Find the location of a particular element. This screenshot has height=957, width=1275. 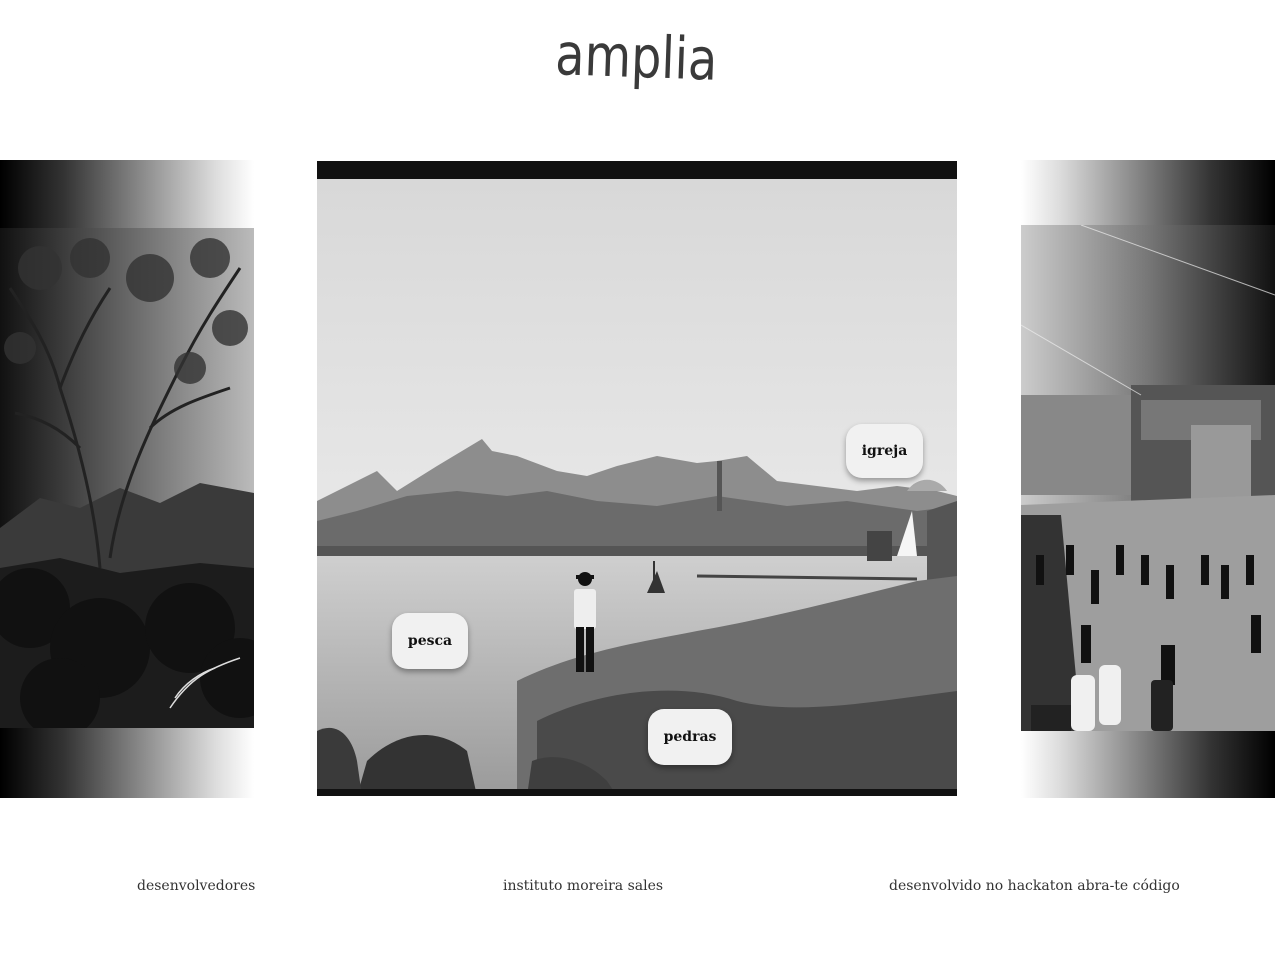

tag-pedras-button: pedras is located at coordinates (690, 737).